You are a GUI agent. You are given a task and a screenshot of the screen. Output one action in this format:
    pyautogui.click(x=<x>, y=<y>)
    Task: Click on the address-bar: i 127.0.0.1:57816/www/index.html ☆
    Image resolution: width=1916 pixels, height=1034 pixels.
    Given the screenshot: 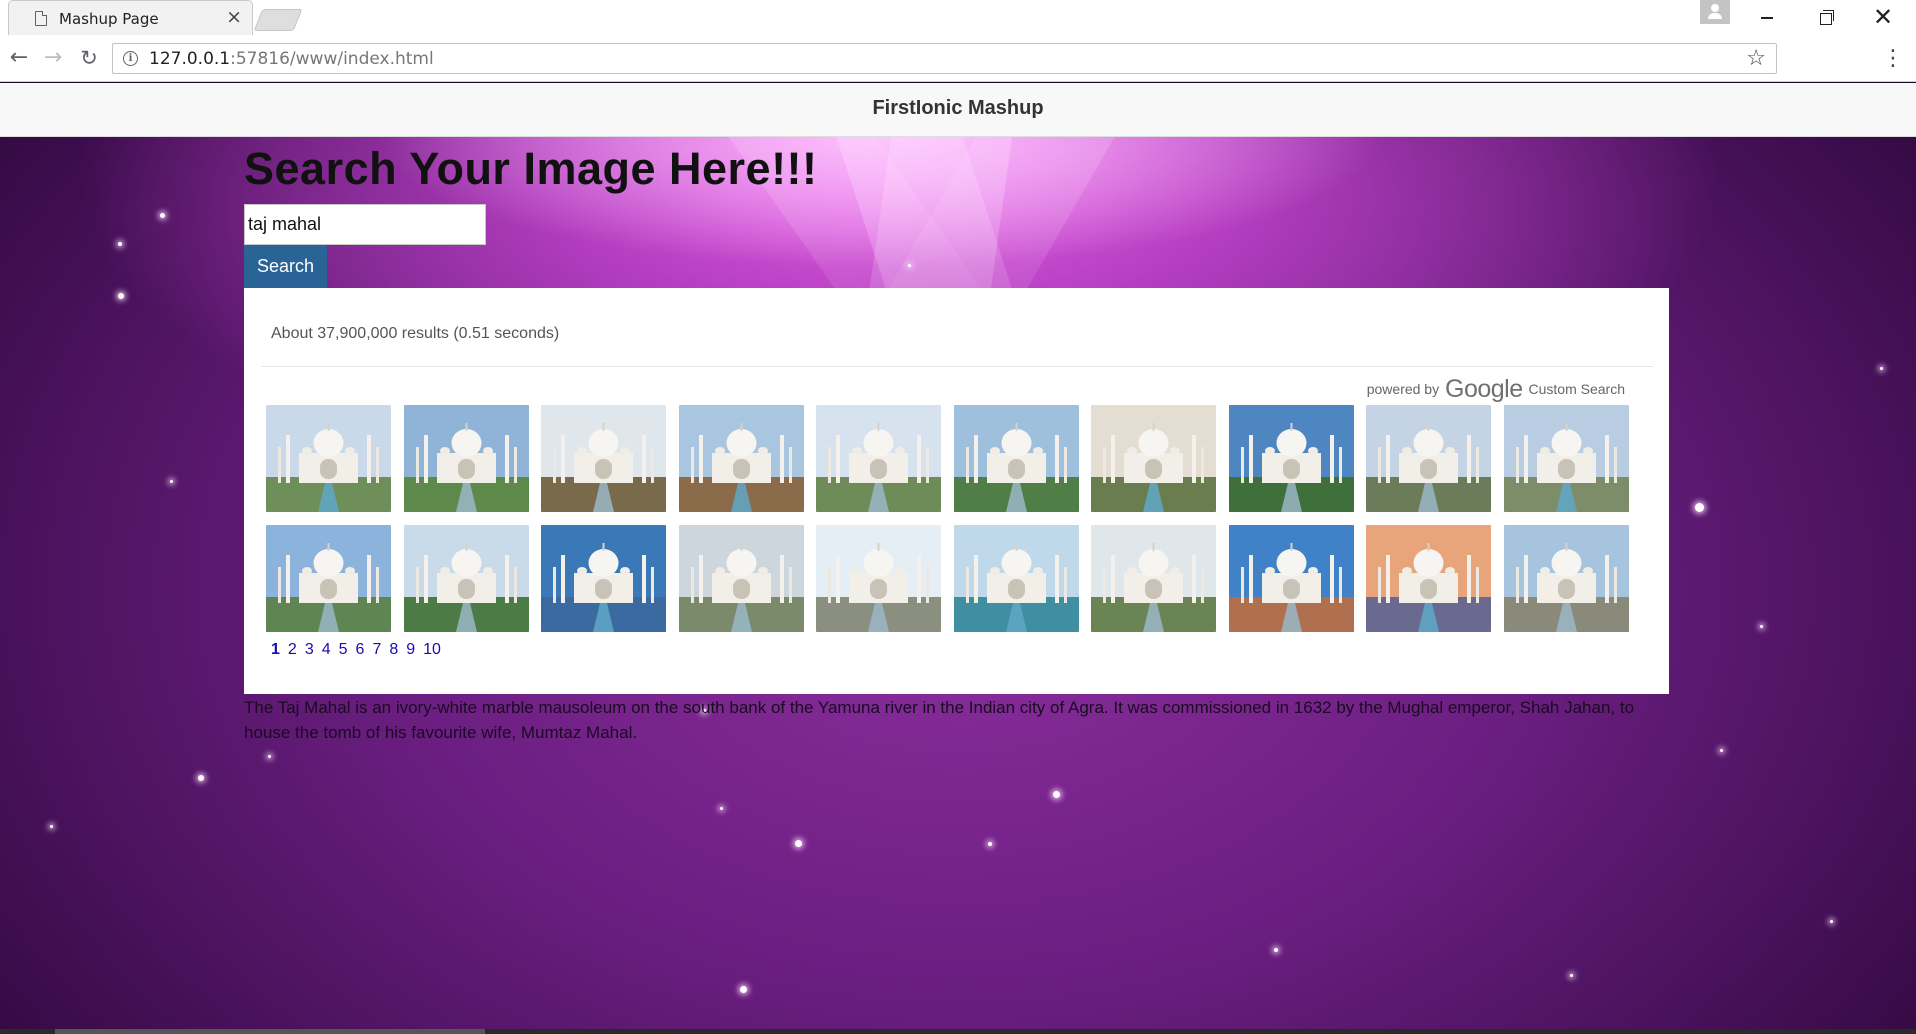 What is the action you would take?
    pyautogui.click(x=944, y=58)
    